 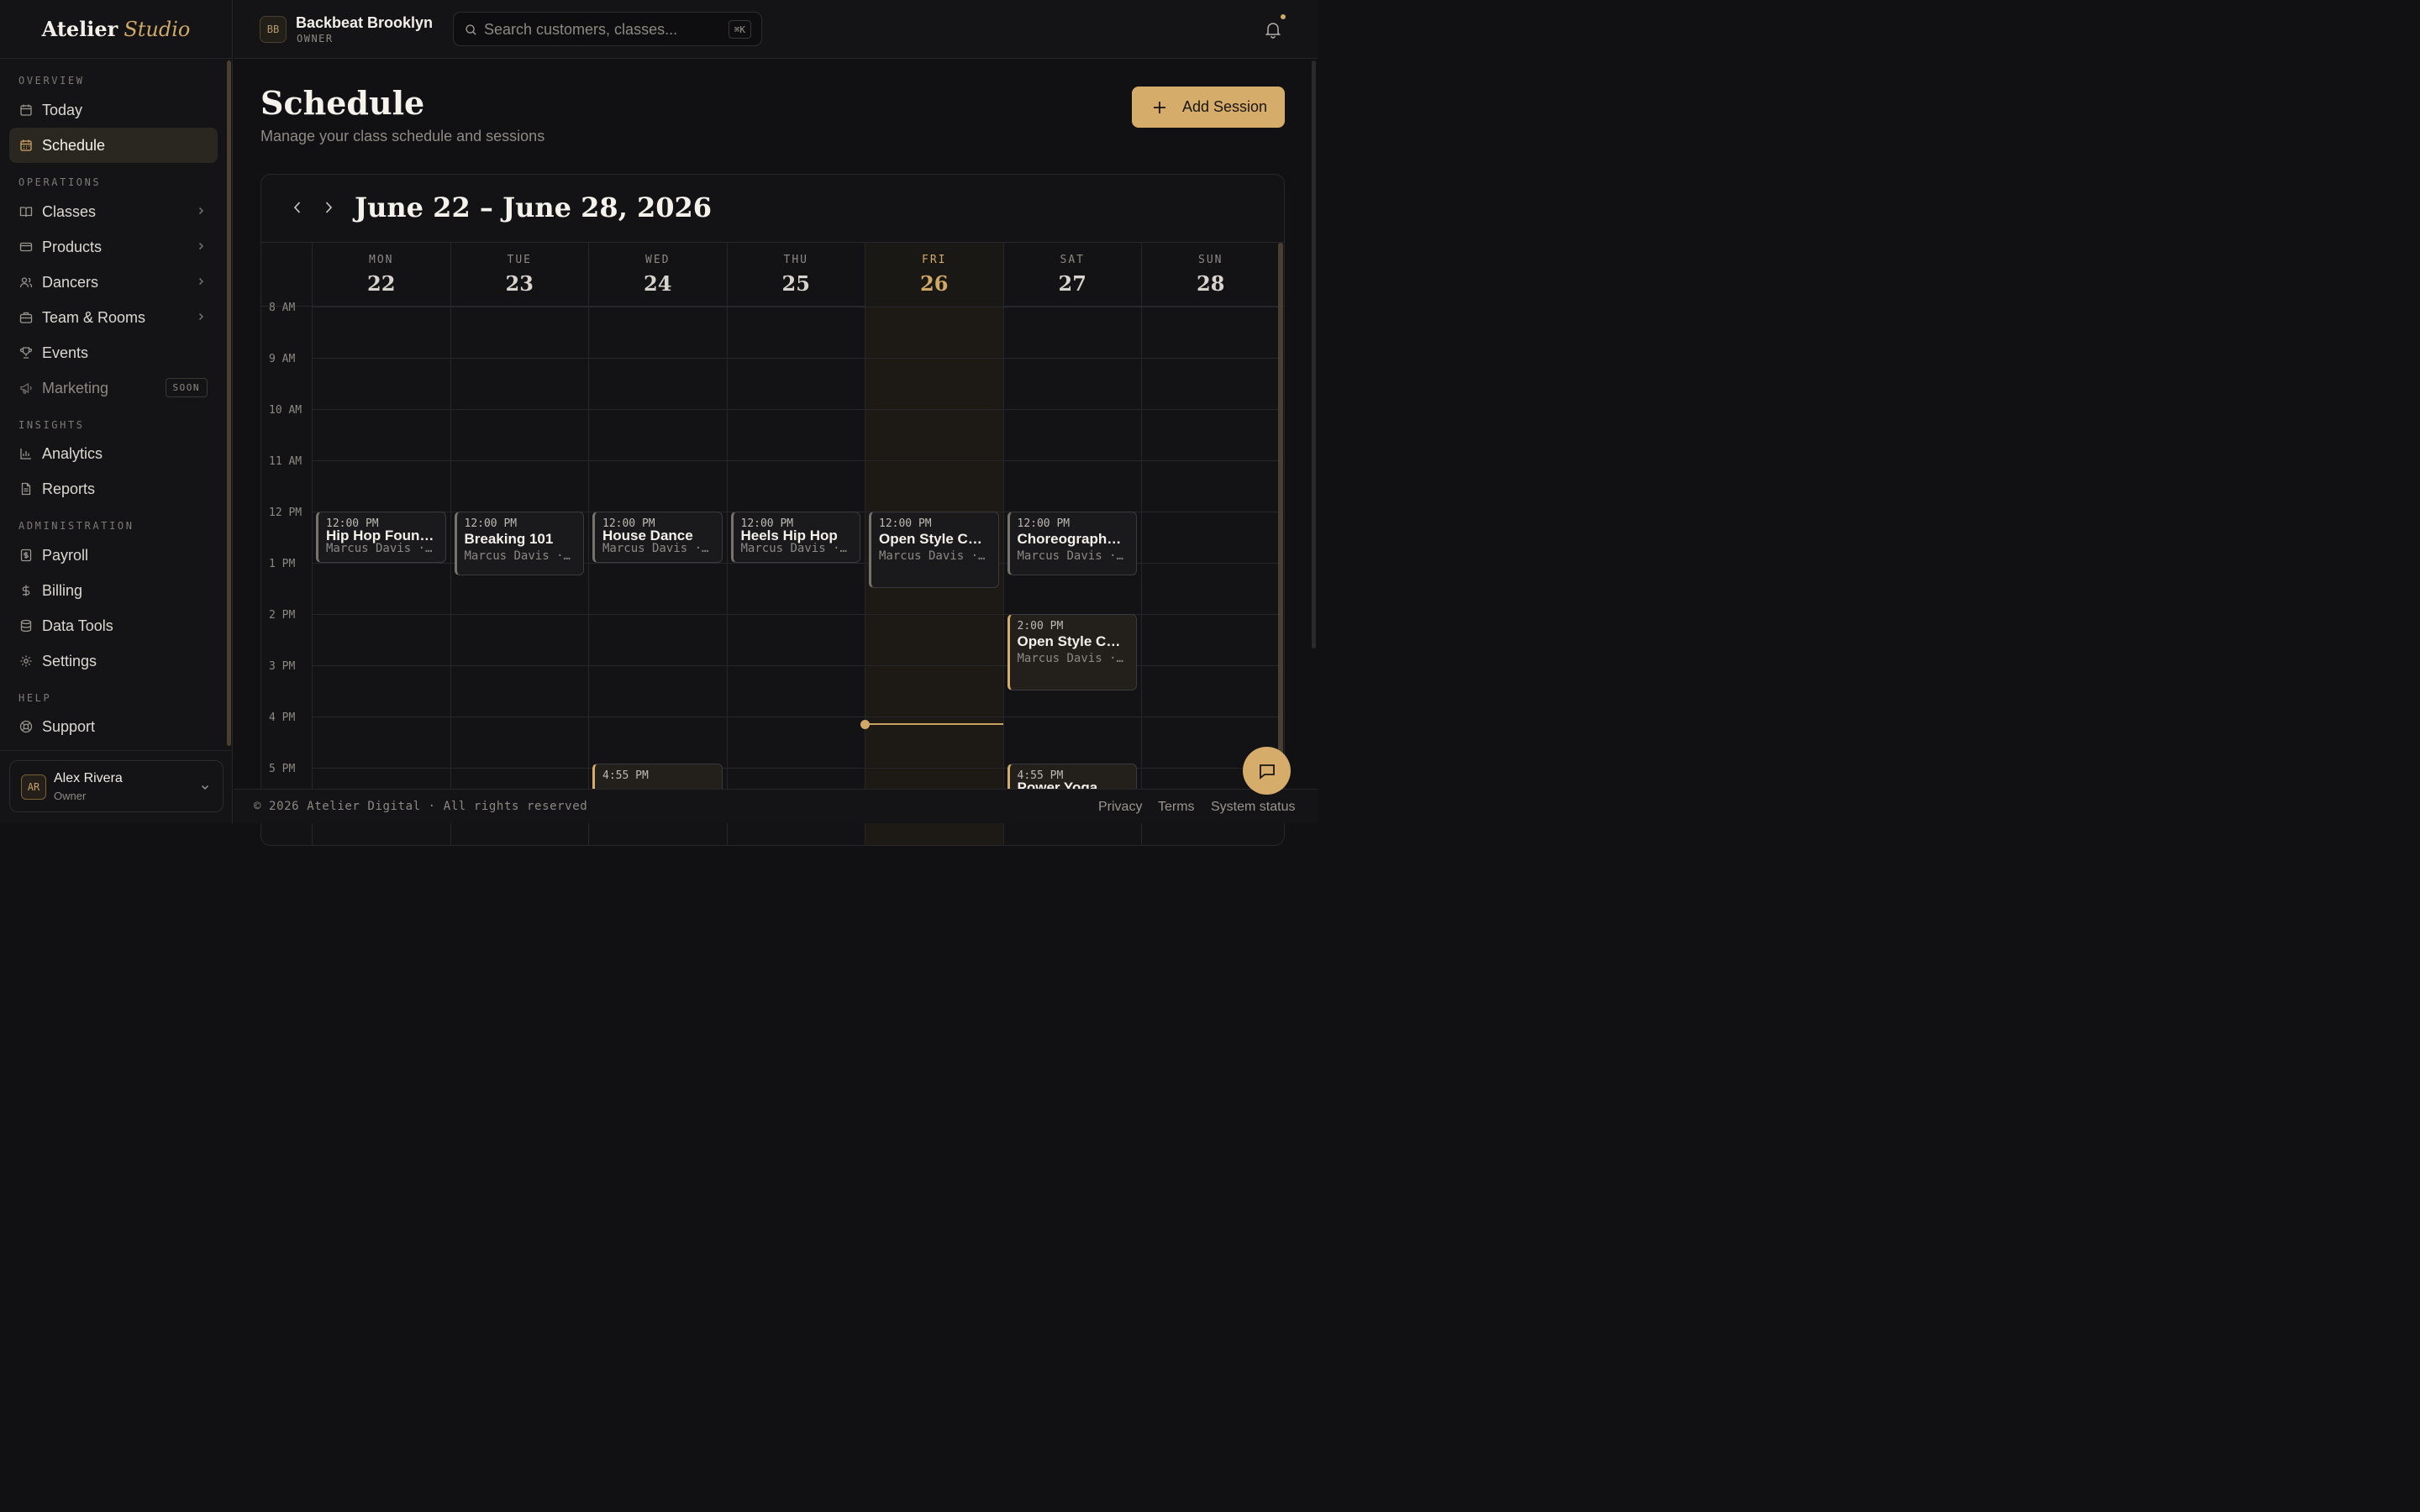 What do you see at coordinates (283, 615) in the screenshot?
I see `hour-label: 2 PM` at bounding box center [283, 615].